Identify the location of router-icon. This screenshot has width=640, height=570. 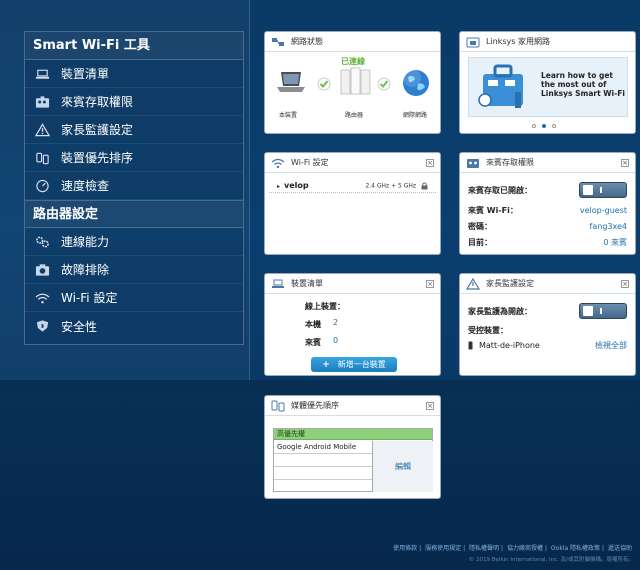
(355, 81).